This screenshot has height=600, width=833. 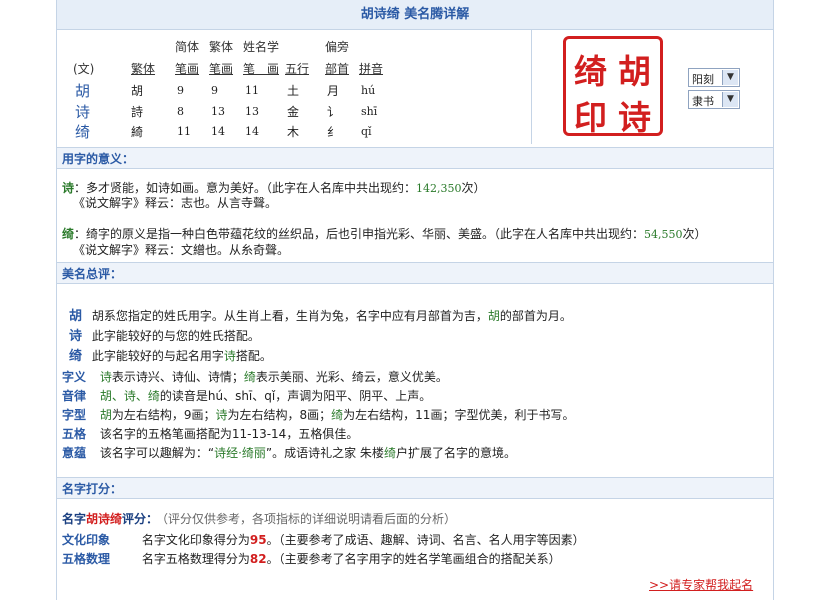 What do you see at coordinates (187, 69) in the screenshot?
I see `header-simp-strokes: 笔画` at bounding box center [187, 69].